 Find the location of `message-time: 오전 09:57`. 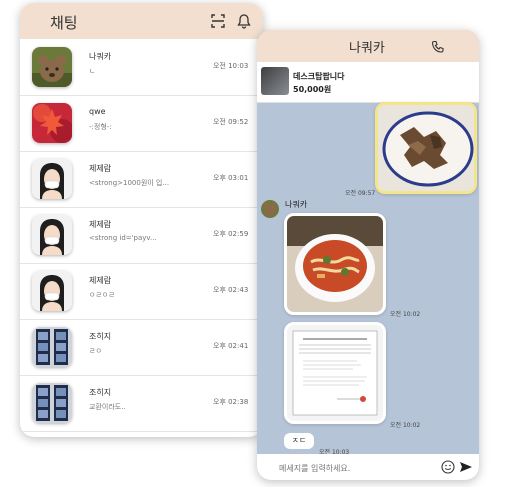

message-time: 오전 09:57 is located at coordinates (360, 193).